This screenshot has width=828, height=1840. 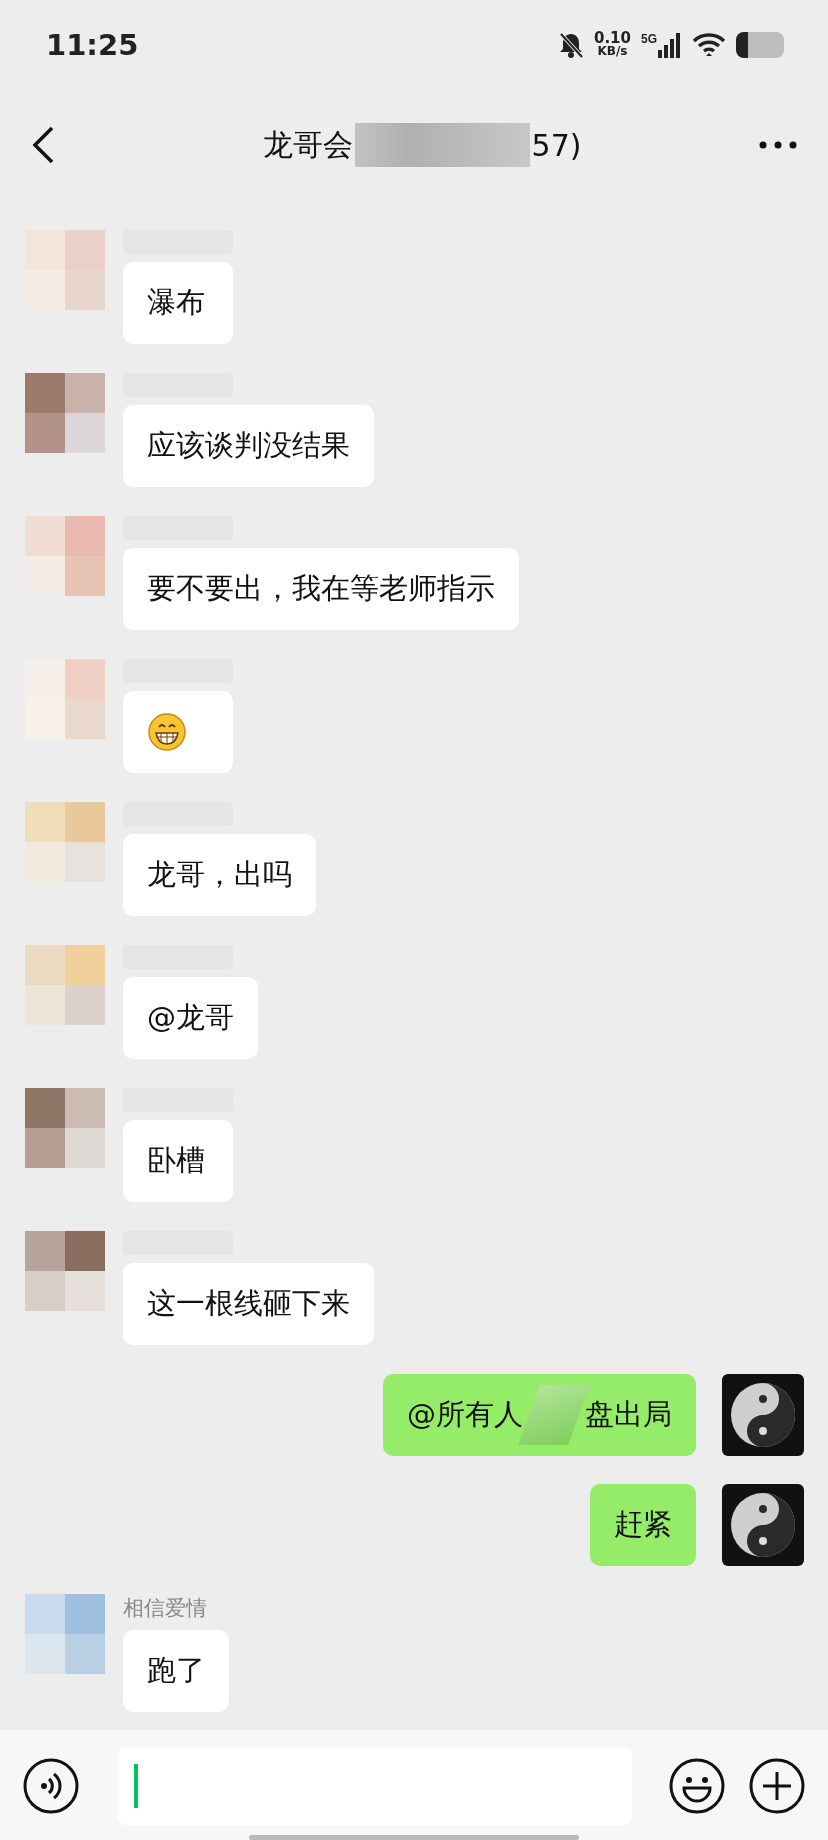 I want to click on message-bubble: 瀑布, so click(x=178, y=303).